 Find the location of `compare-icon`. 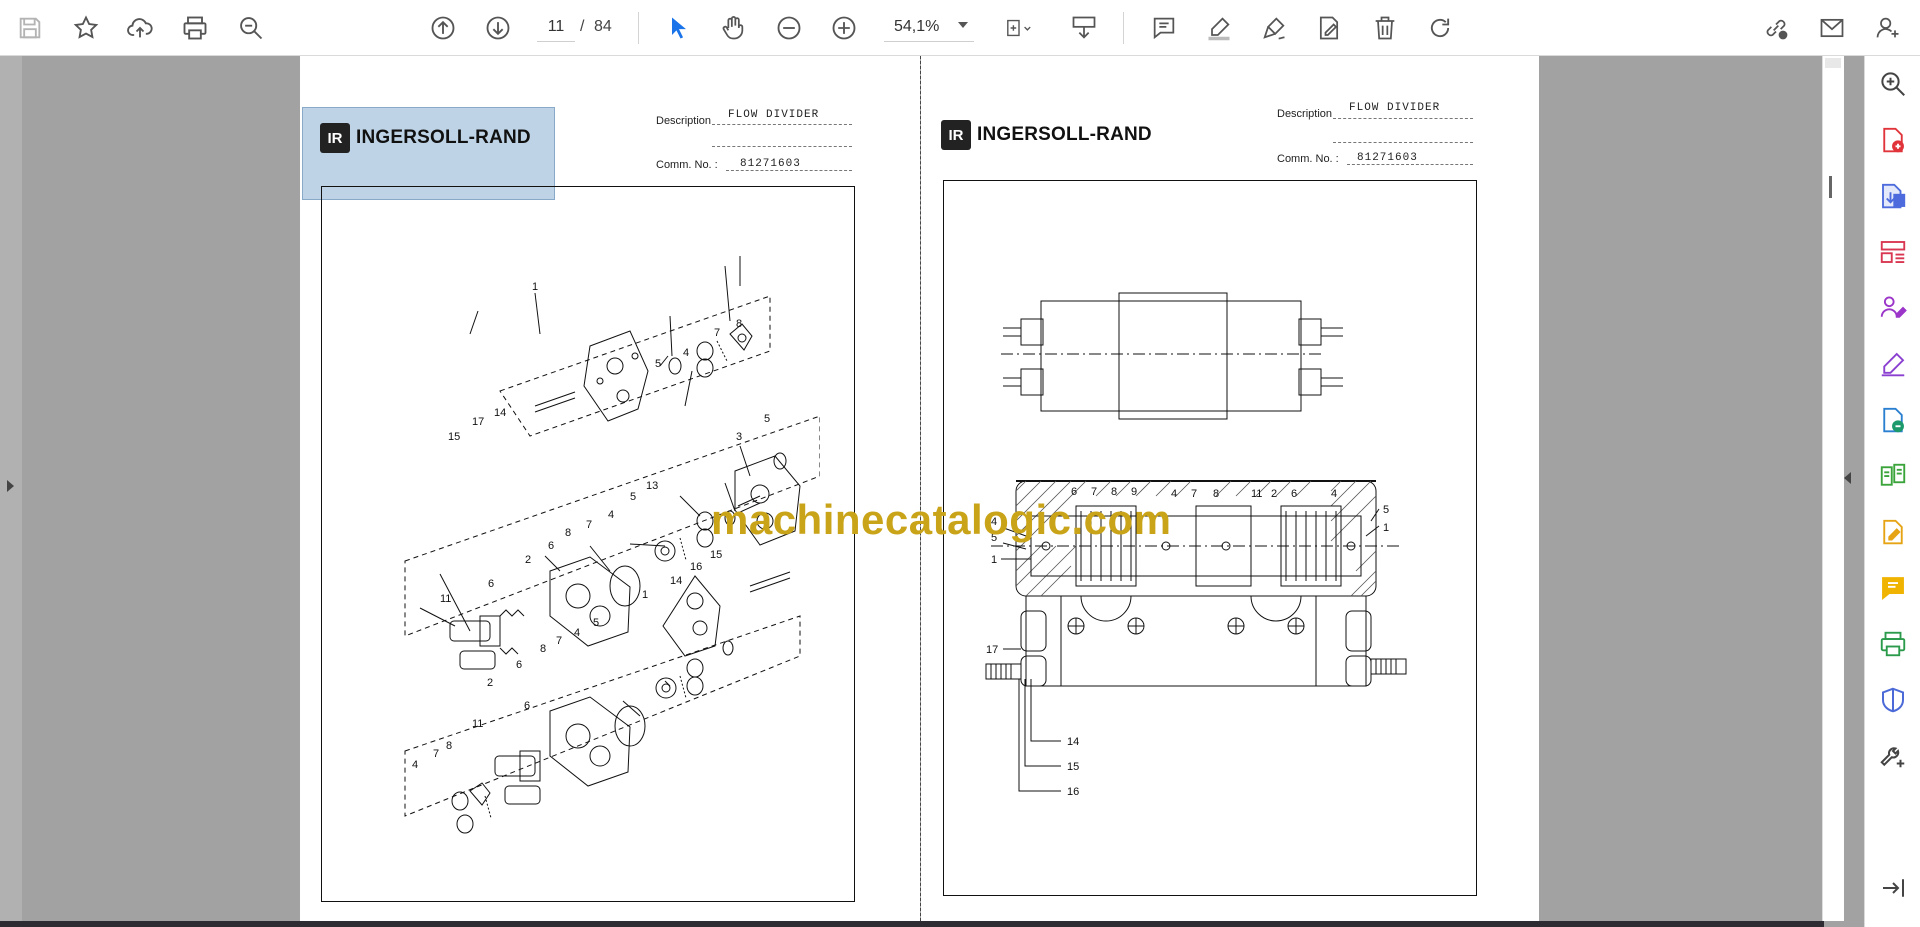

compare-icon is located at coordinates (1893, 476).